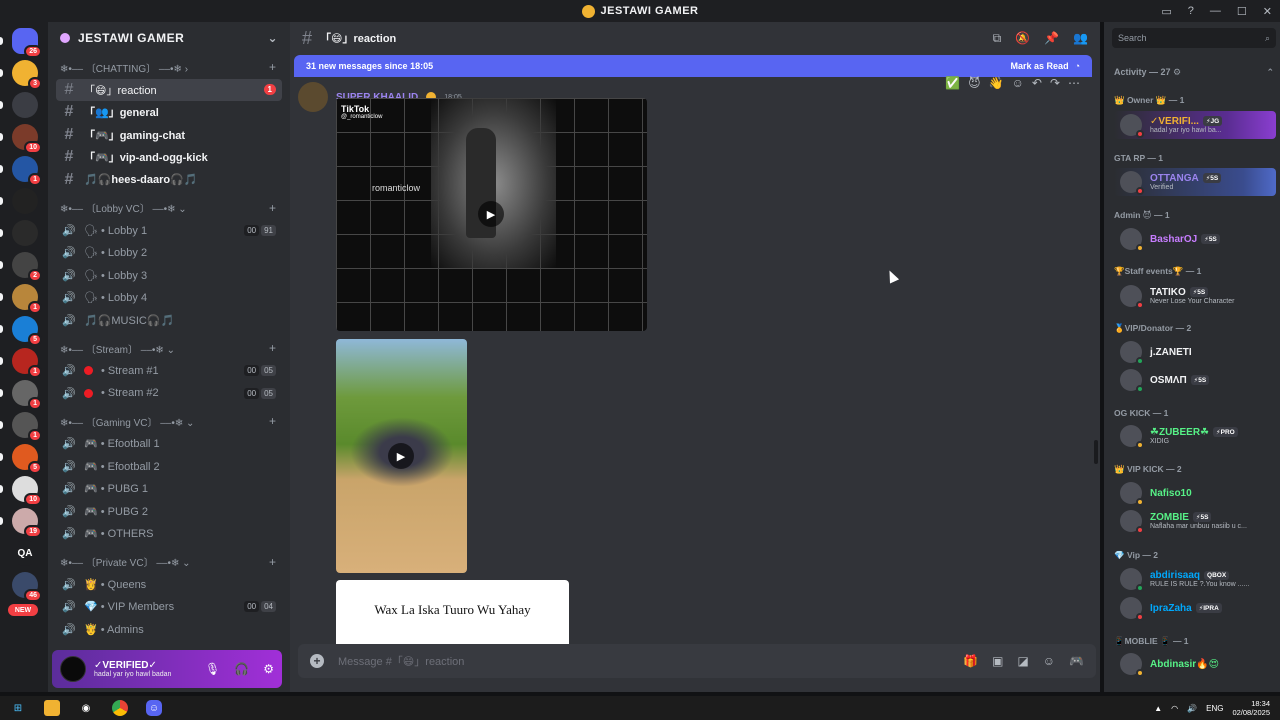 The image size is (1280, 720). I want to click on add-attachment-icon: +, so click(317, 661).